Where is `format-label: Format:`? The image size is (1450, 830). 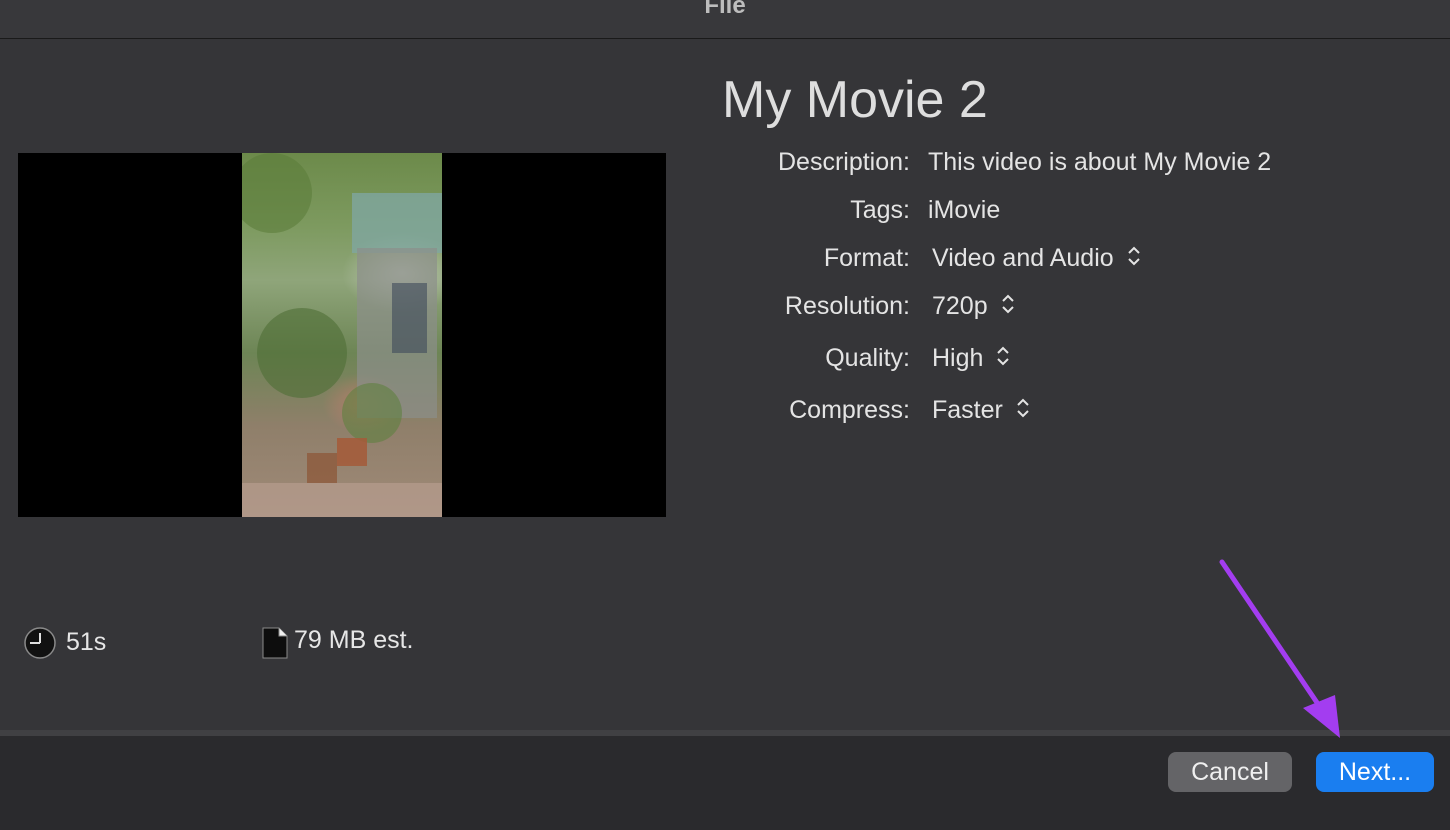
format-label: Format: is located at coordinates (866, 258).